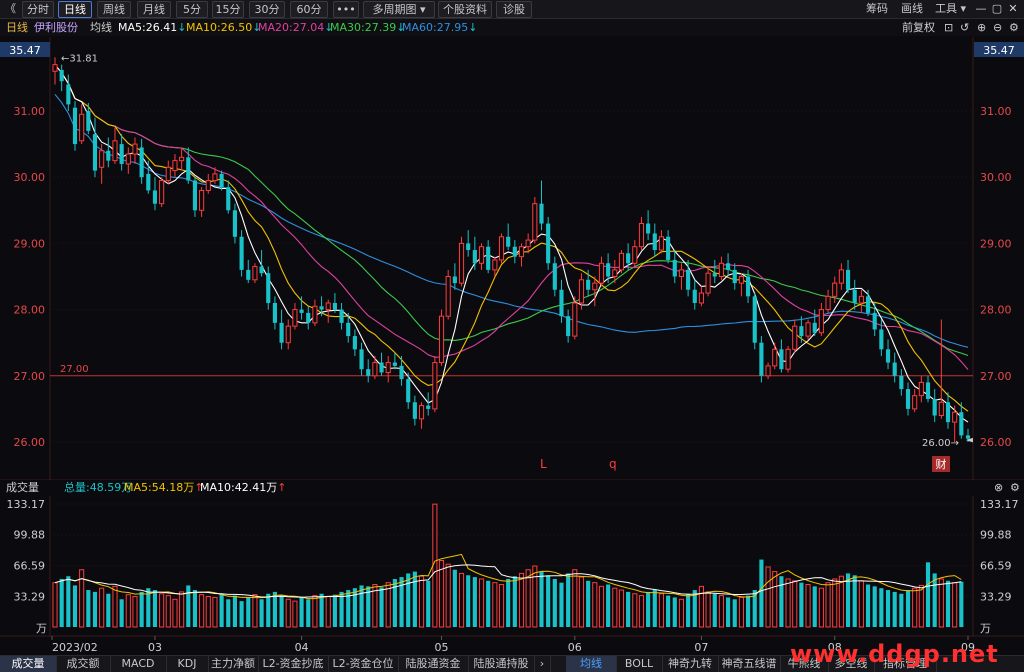  What do you see at coordinates (981, 27) in the screenshot?
I see `zoom-in-icon: ⊕` at bounding box center [981, 27].